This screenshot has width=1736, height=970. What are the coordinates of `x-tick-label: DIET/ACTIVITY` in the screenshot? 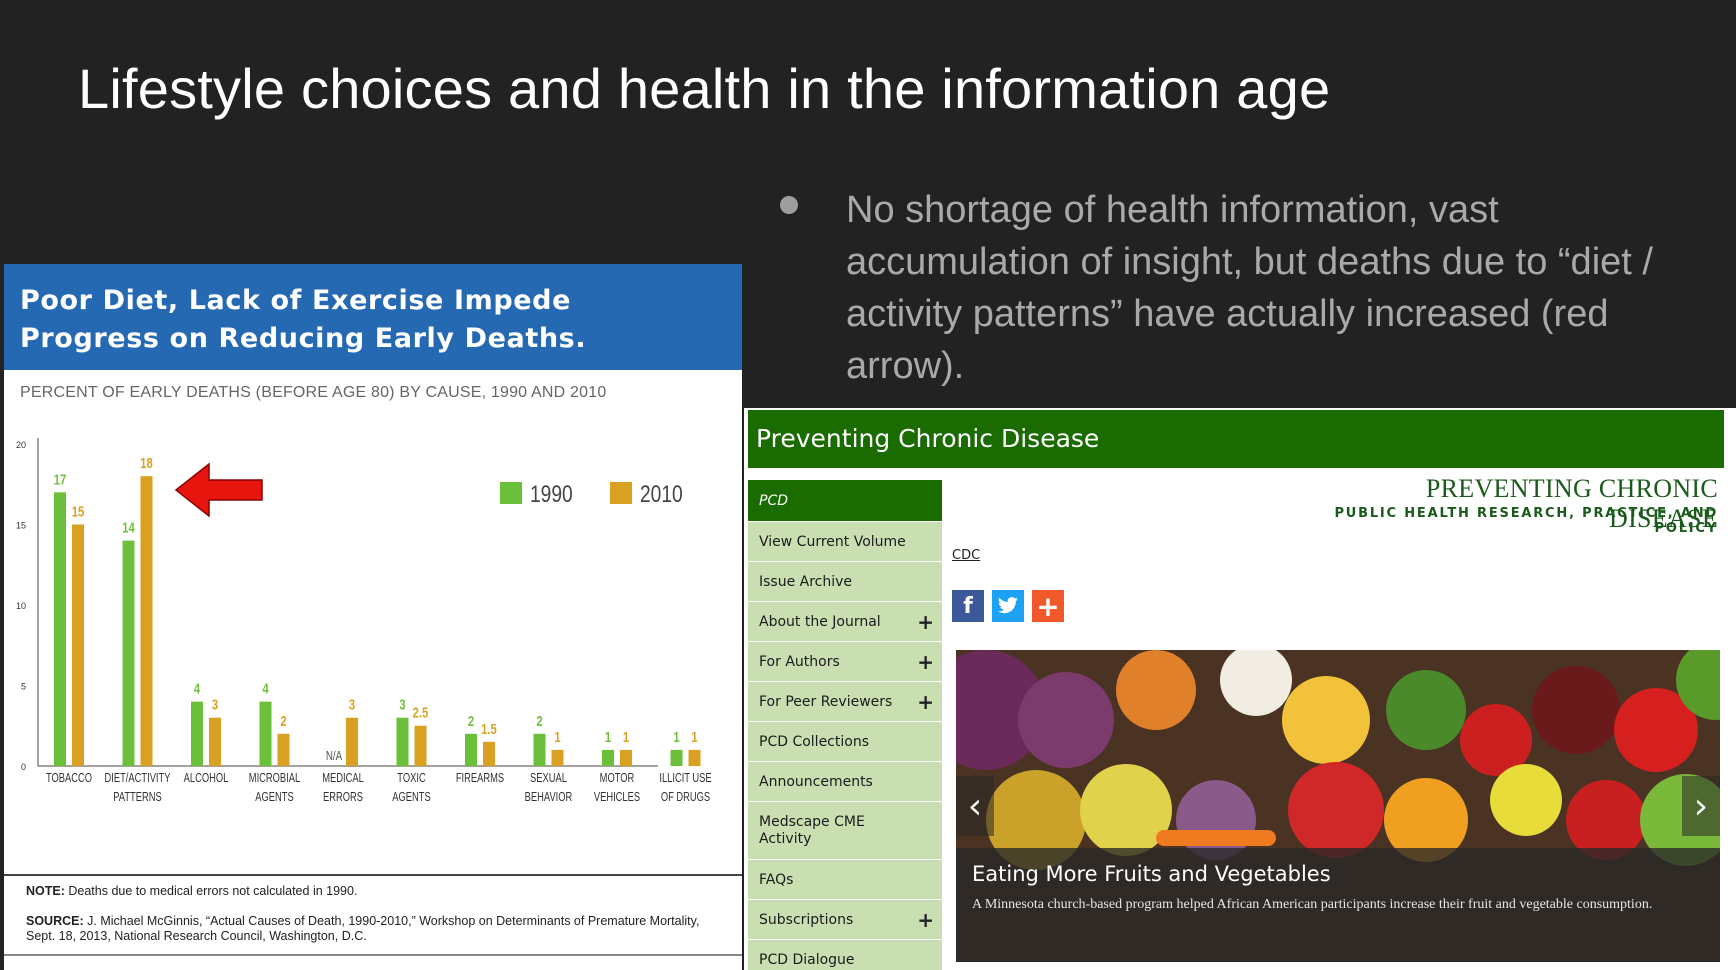 It's located at (138, 779).